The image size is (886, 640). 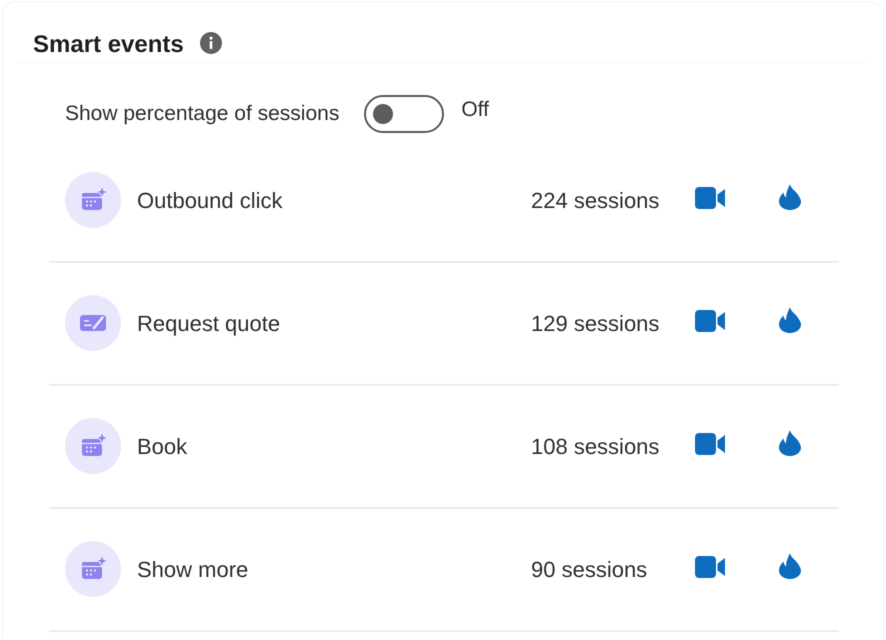 I want to click on card-pen-icon, so click(x=93, y=322).